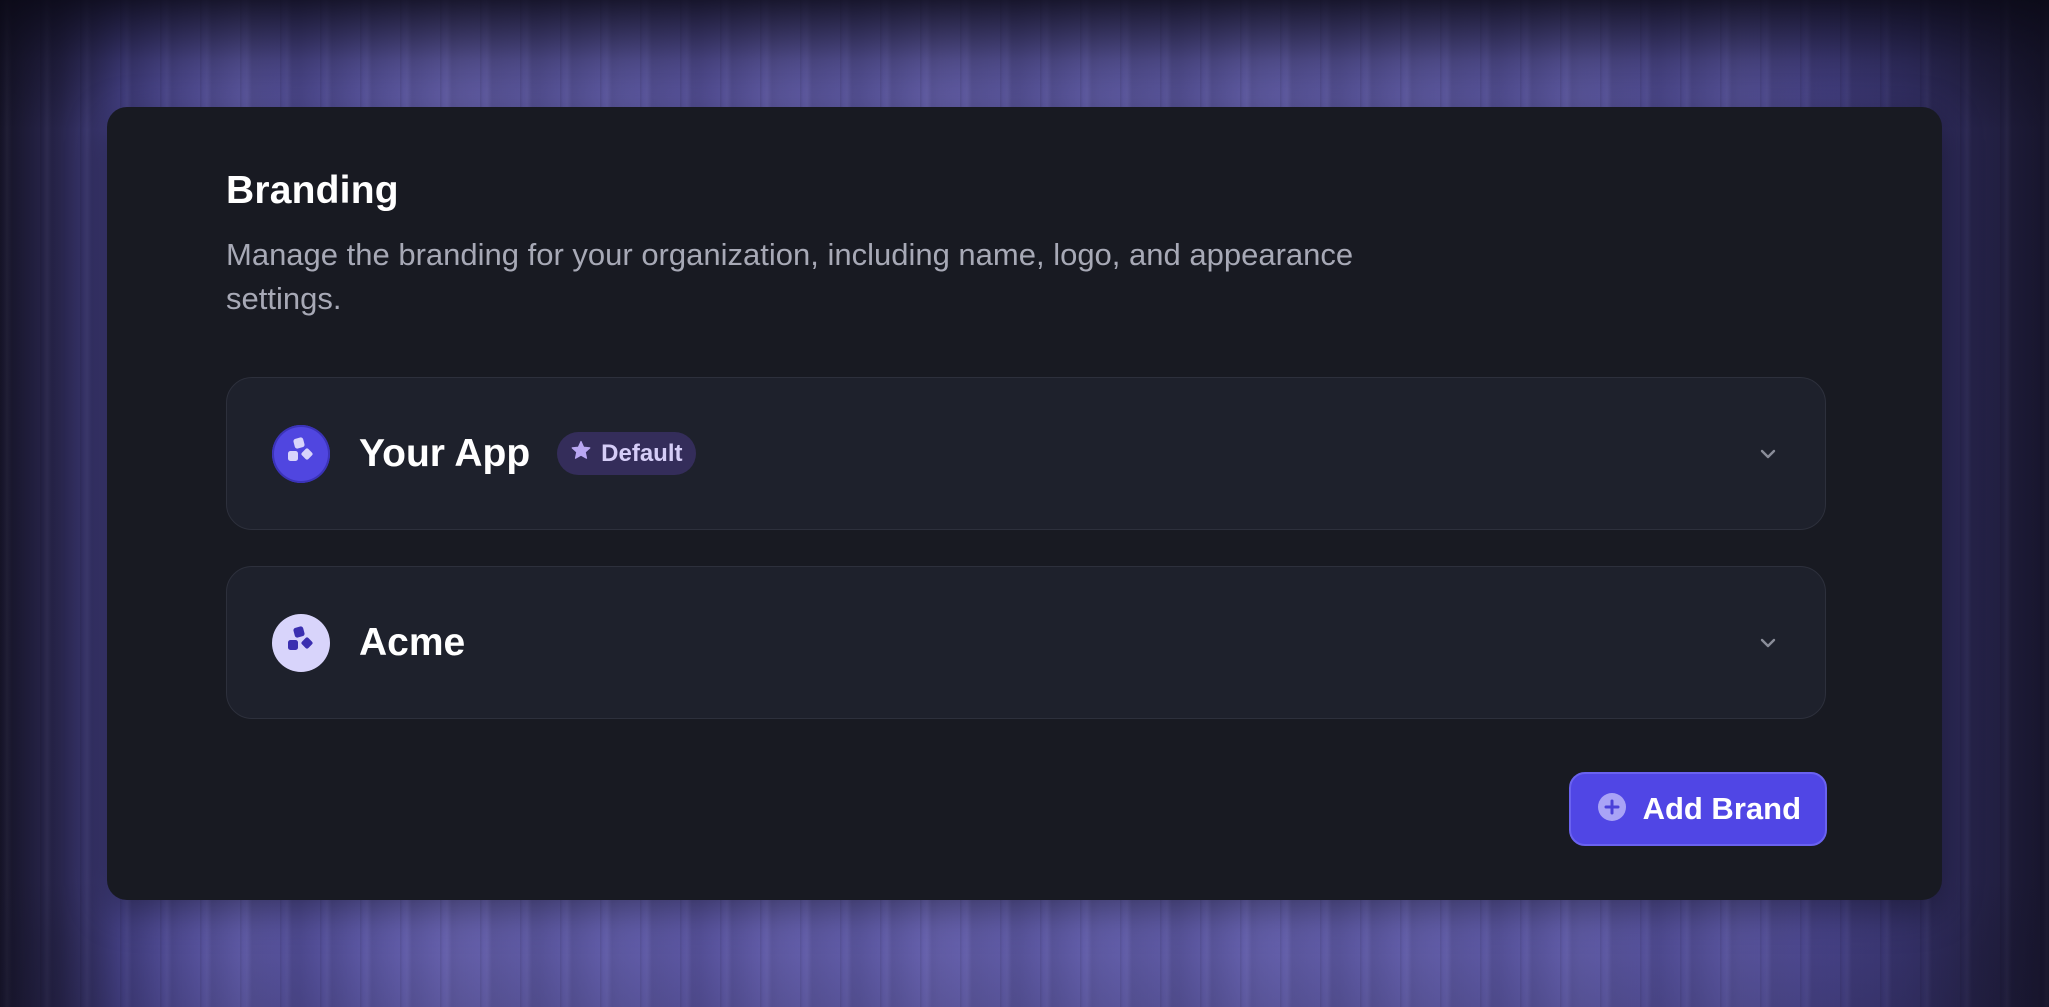  What do you see at coordinates (312, 190) in the screenshot?
I see `page-title: Branding` at bounding box center [312, 190].